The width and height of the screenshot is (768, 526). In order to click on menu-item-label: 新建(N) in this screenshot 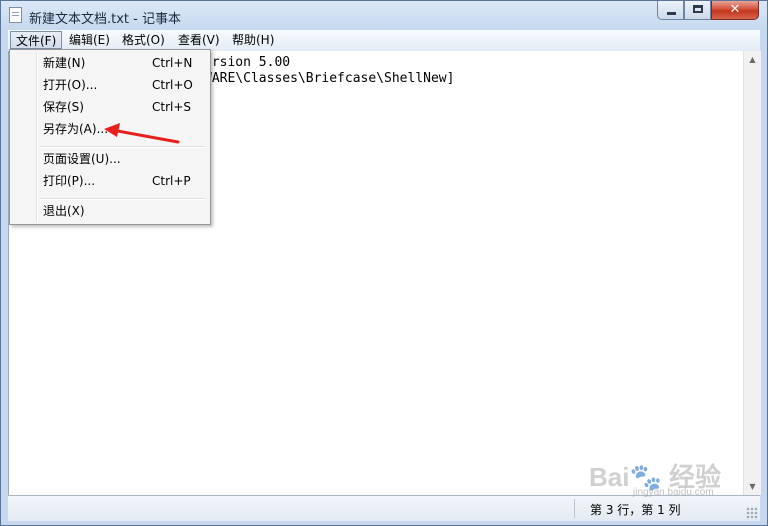, I will do `click(64, 63)`.